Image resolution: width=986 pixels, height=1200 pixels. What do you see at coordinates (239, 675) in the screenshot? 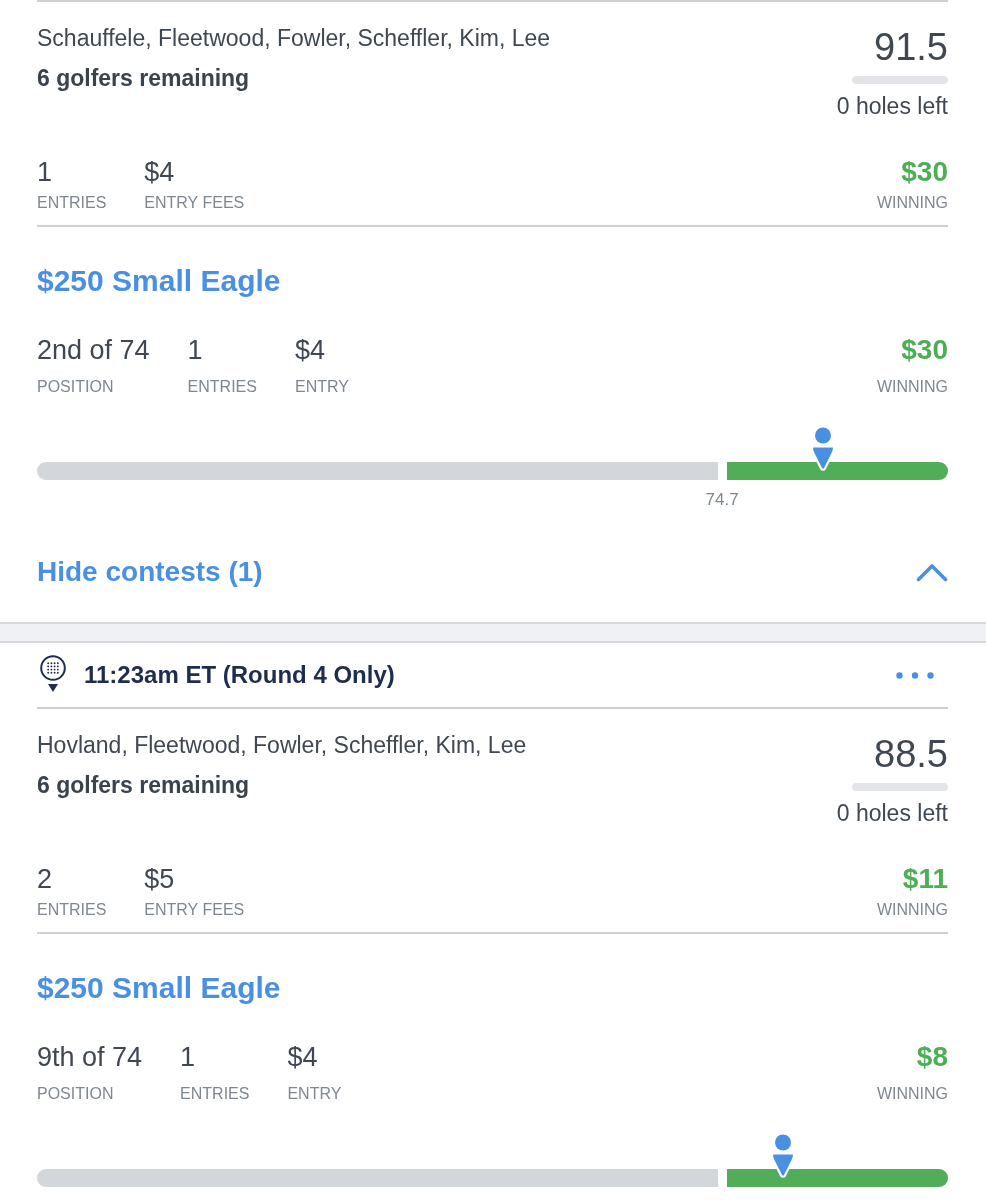
I see `contest-start-time: 11:23am ET (Round 4 Only)` at bounding box center [239, 675].